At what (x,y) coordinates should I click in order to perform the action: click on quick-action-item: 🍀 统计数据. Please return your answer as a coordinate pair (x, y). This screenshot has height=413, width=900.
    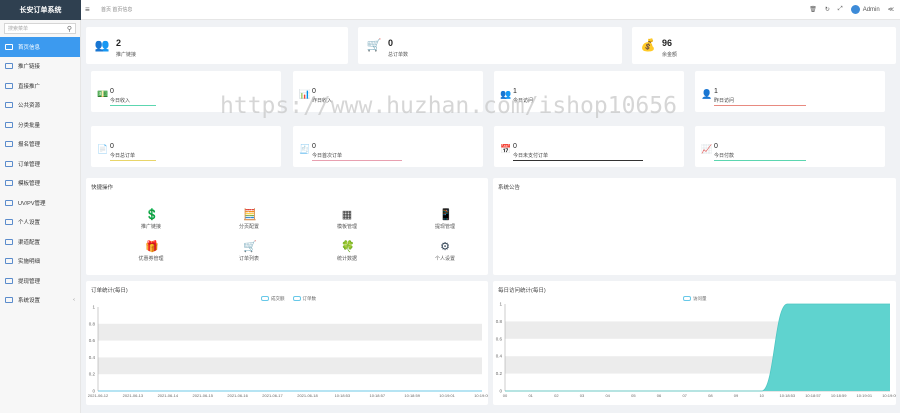
    Looking at the image, I should click on (347, 251).